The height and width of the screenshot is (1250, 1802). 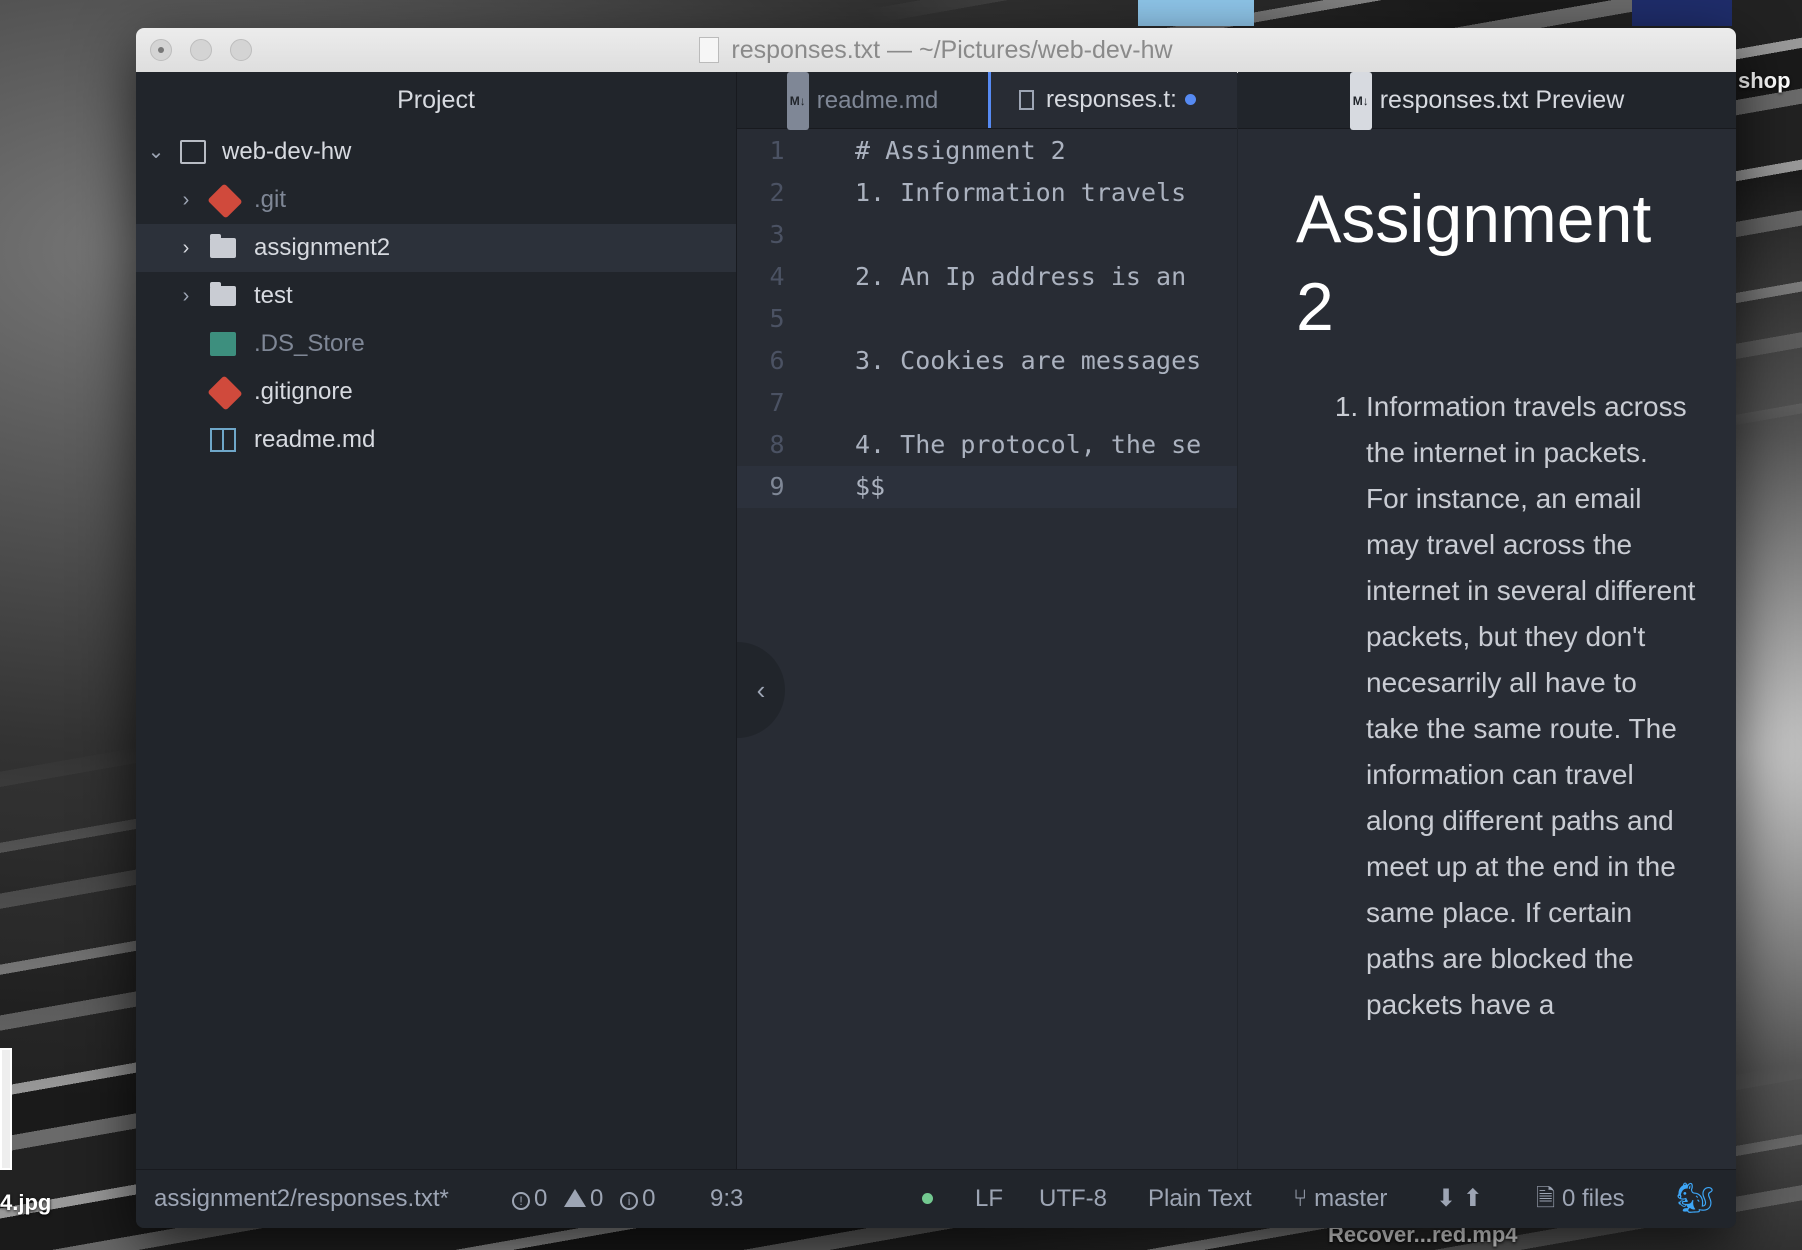 I want to click on desktop-label-shop: shop, so click(x=1764, y=81).